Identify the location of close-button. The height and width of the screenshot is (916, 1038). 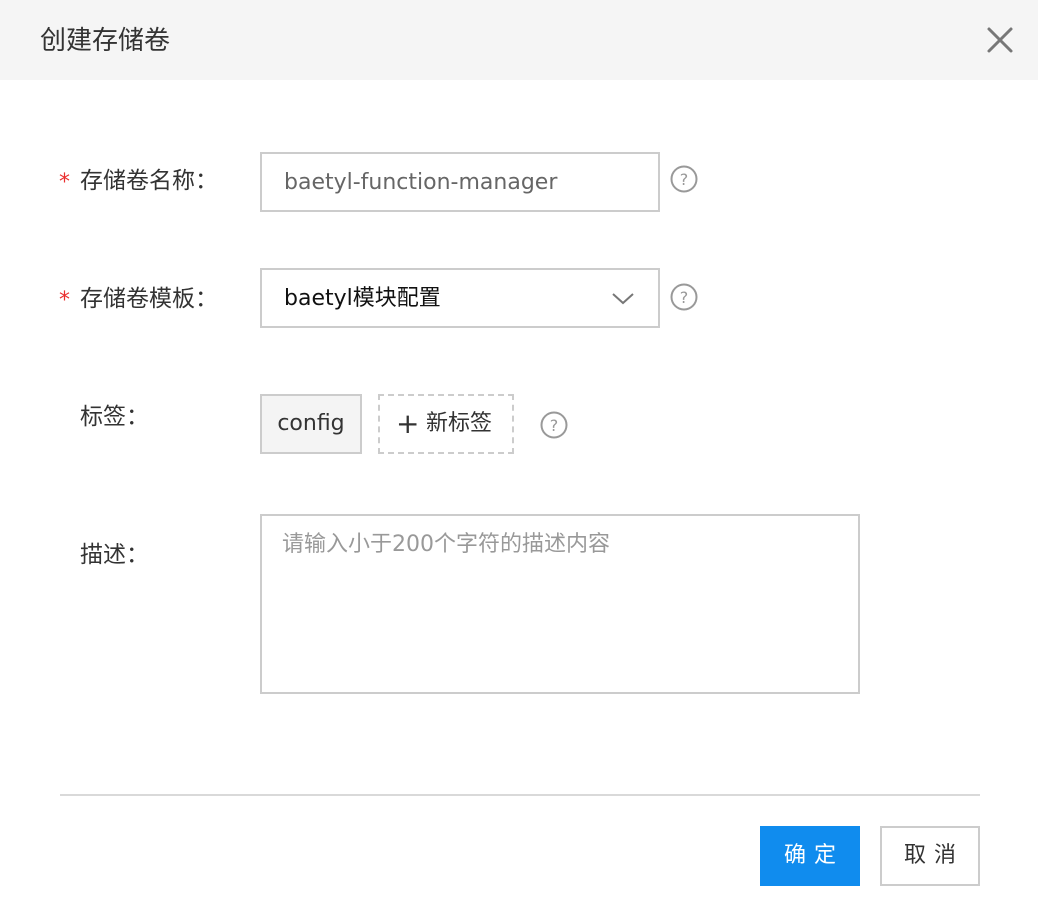
(1000, 40).